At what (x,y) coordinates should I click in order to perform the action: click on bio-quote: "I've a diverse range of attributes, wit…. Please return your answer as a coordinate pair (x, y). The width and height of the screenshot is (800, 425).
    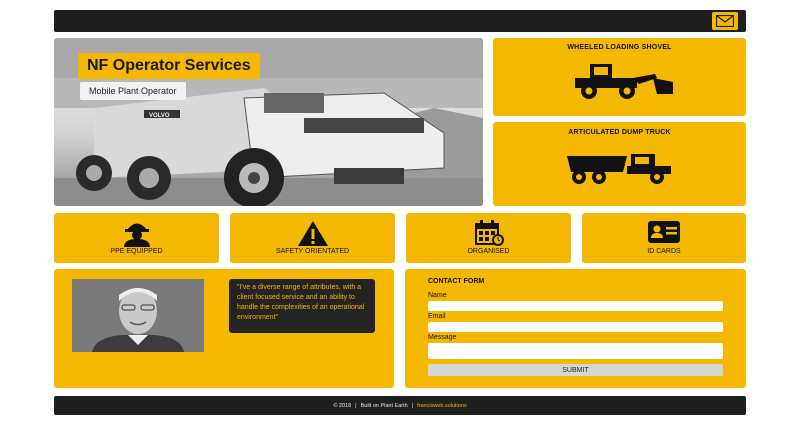
    Looking at the image, I should click on (302, 306).